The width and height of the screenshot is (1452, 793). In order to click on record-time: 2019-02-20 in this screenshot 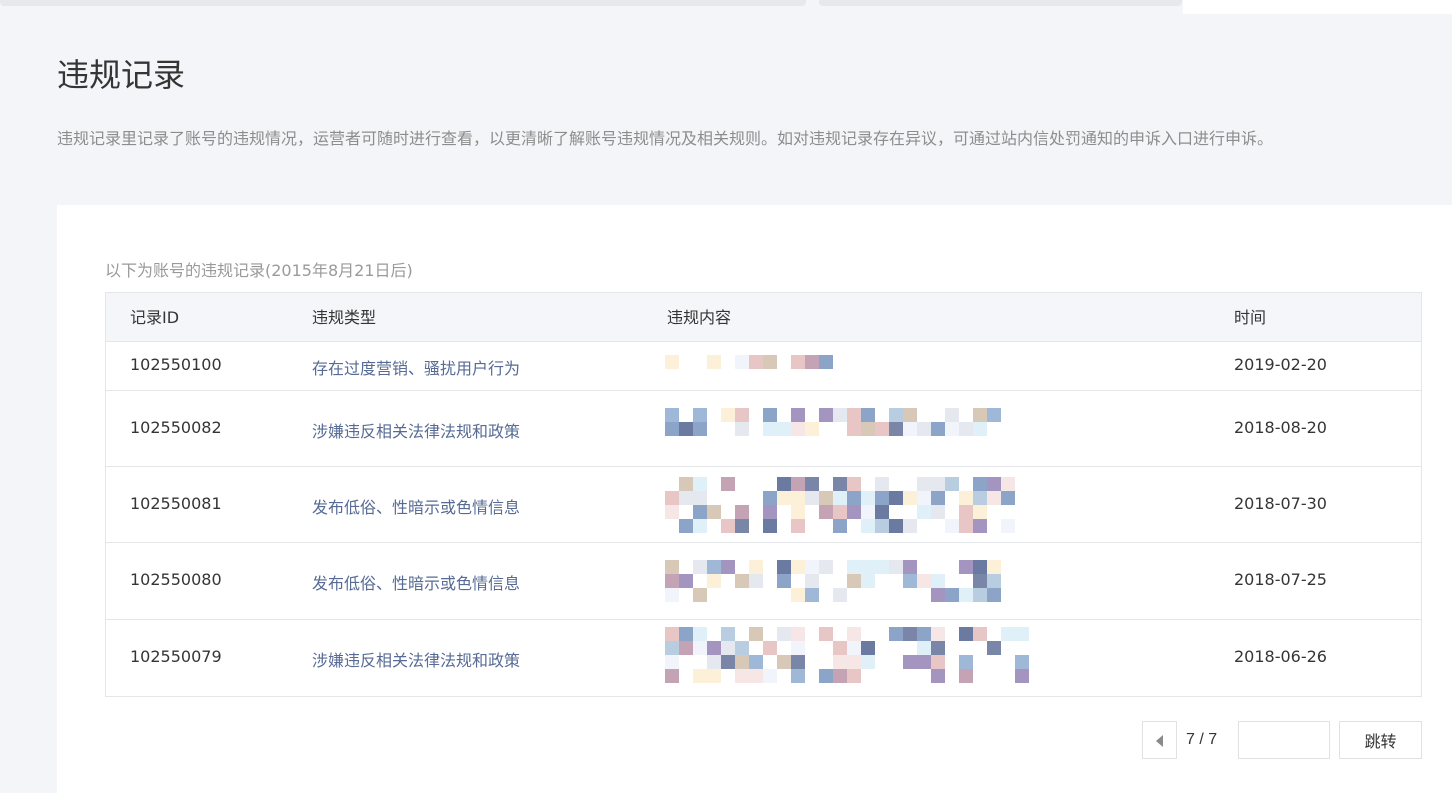, I will do `click(1280, 364)`.